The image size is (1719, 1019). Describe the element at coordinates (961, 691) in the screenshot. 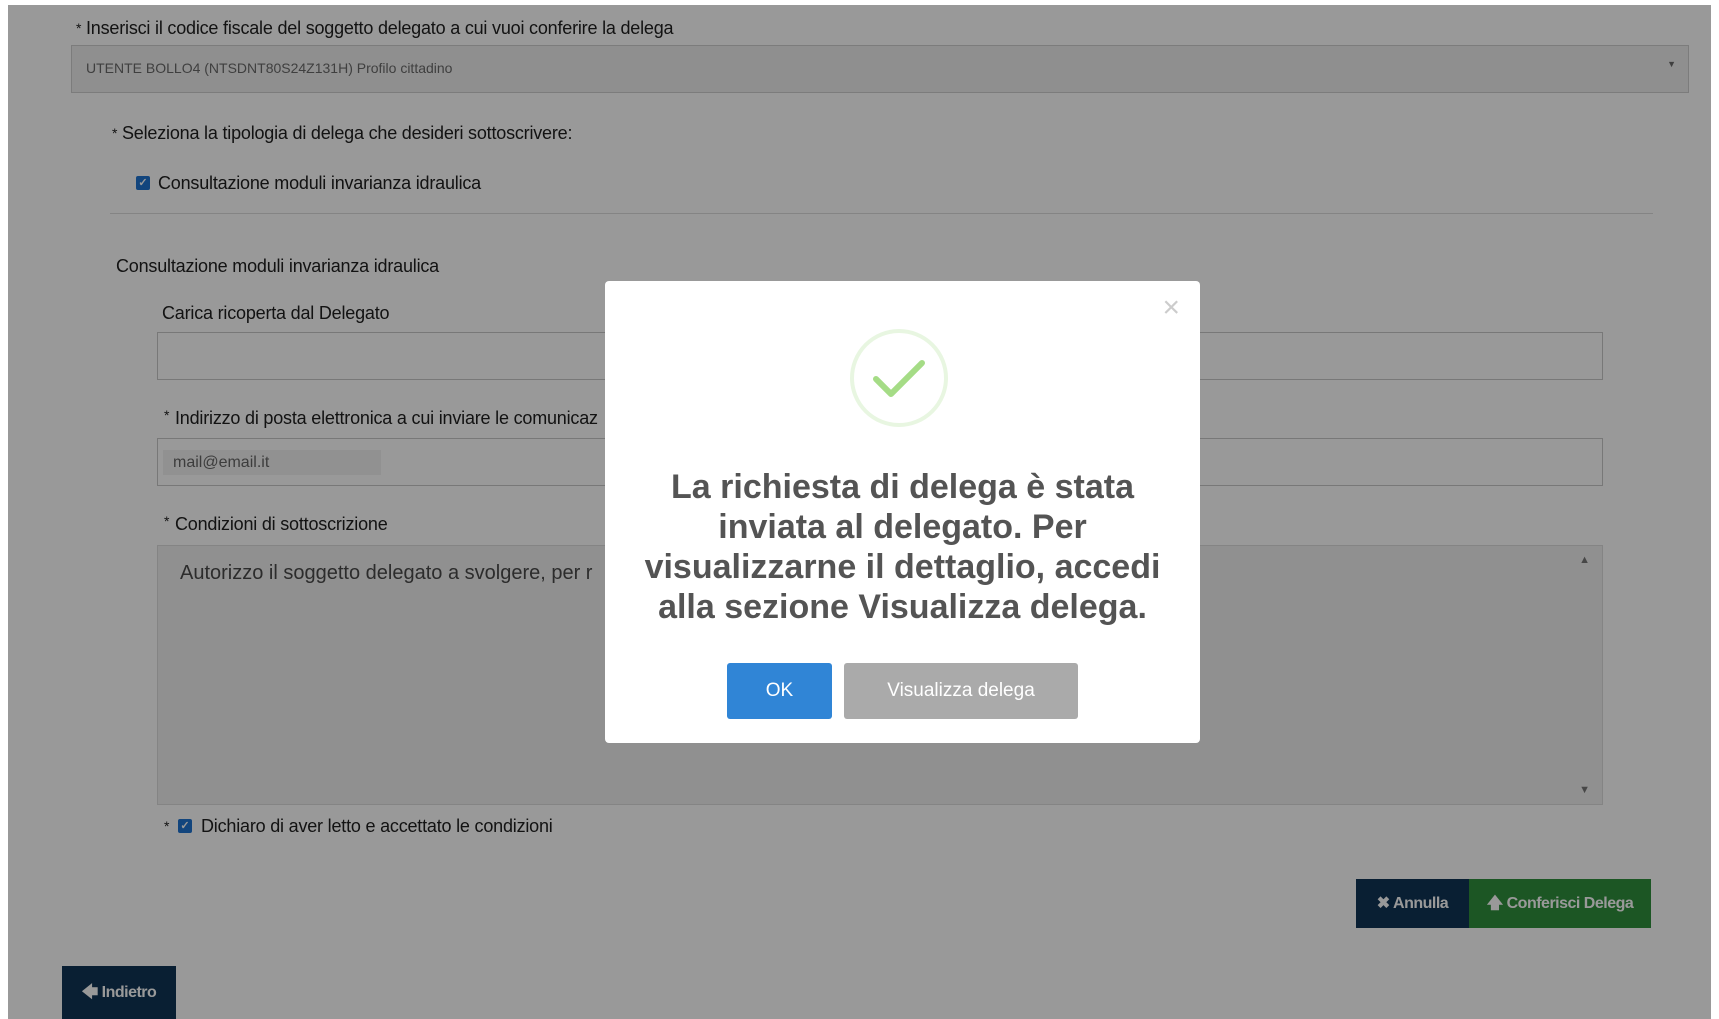

I see `view-delegation-button: Visualizza delega` at that location.